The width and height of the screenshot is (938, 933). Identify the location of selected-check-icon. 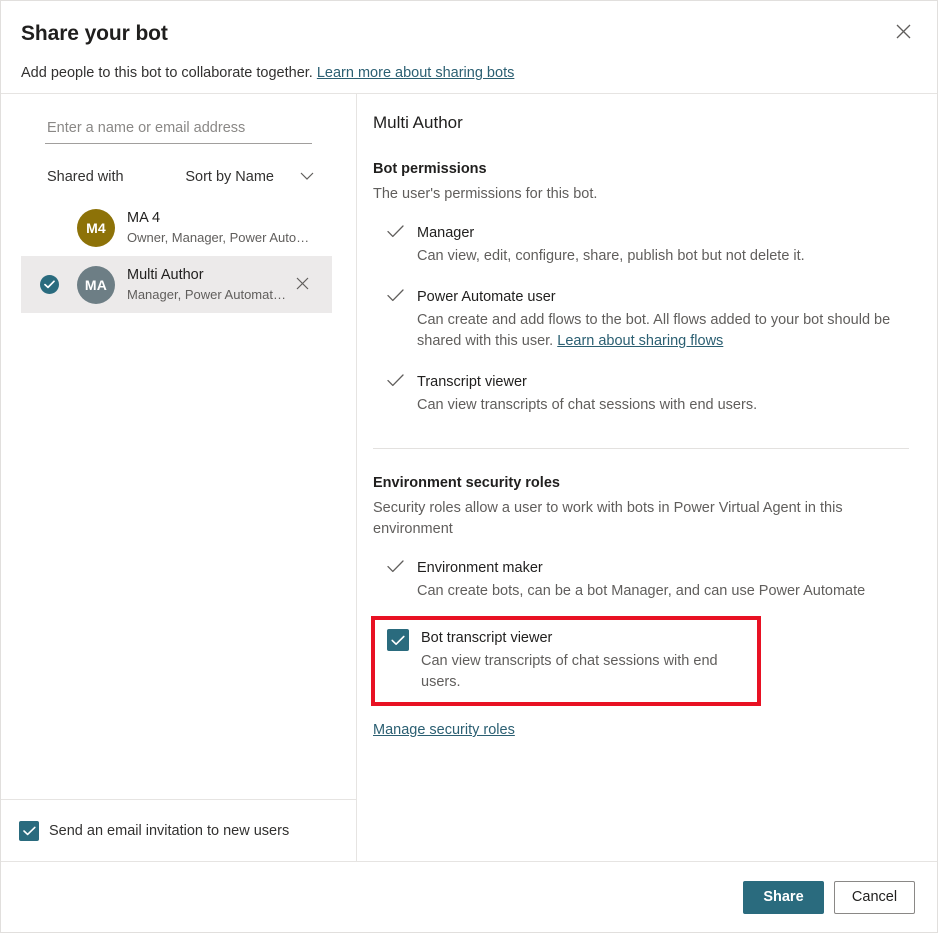
(49, 284).